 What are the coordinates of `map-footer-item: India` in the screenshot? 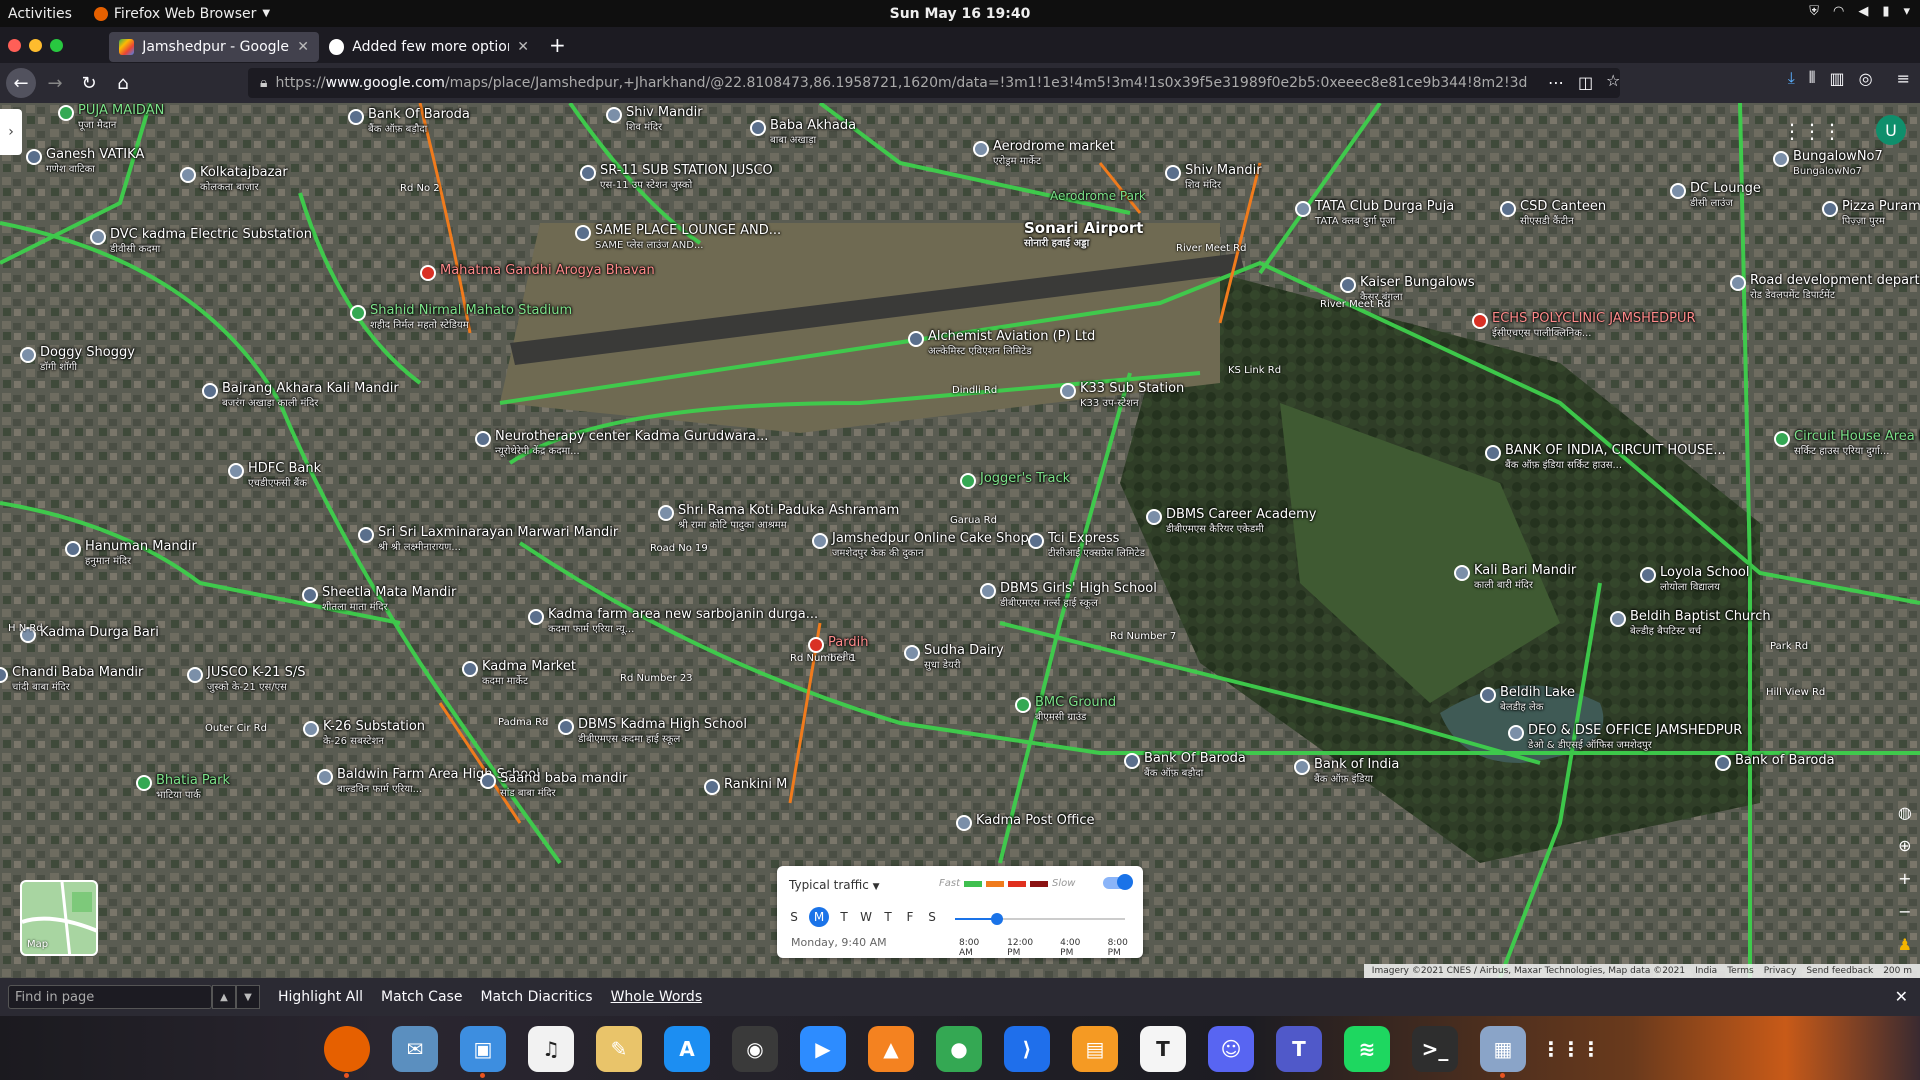 It's located at (1706, 971).